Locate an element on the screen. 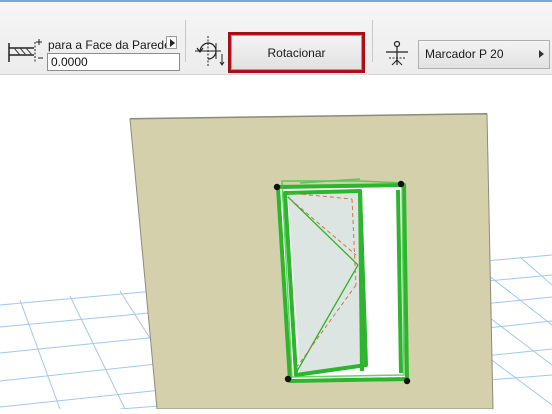  chevron-right-icon is located at coordinates (541, 54).